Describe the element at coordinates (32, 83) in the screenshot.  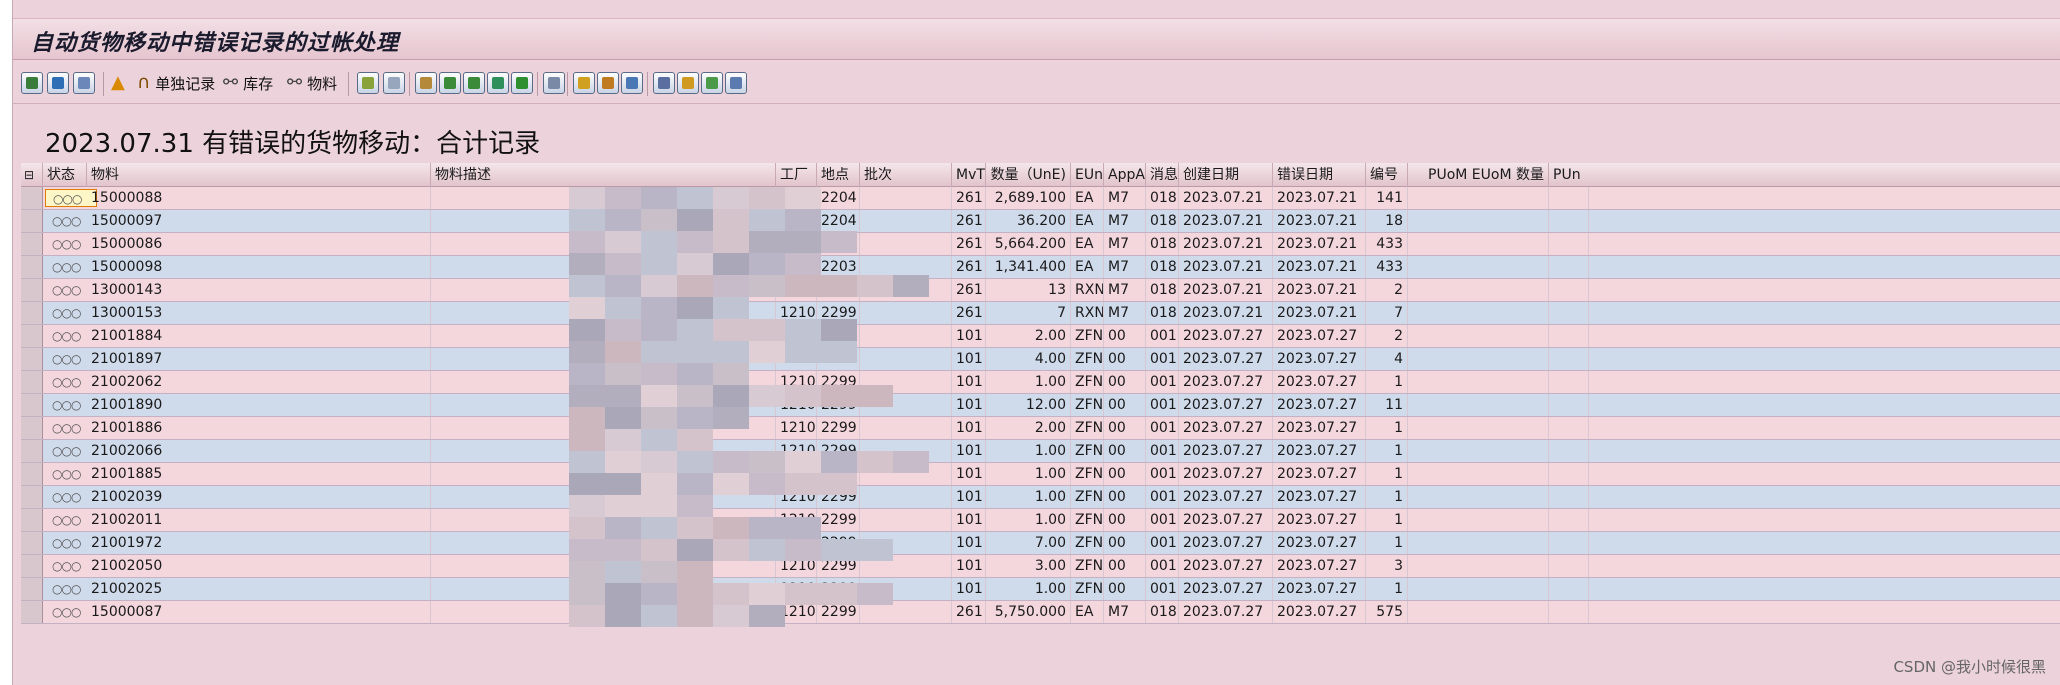
I see `display-button` at that location.